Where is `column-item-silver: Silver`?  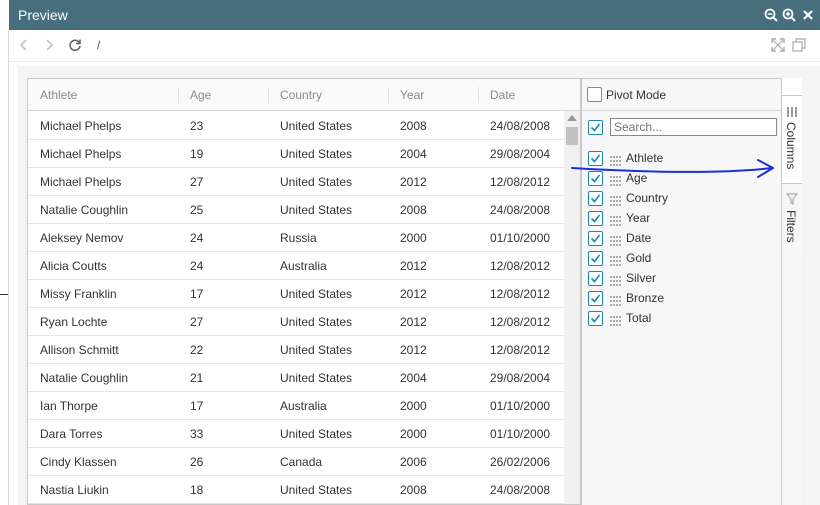 column-item-silver: Silver is located at coordinates (683, 279).